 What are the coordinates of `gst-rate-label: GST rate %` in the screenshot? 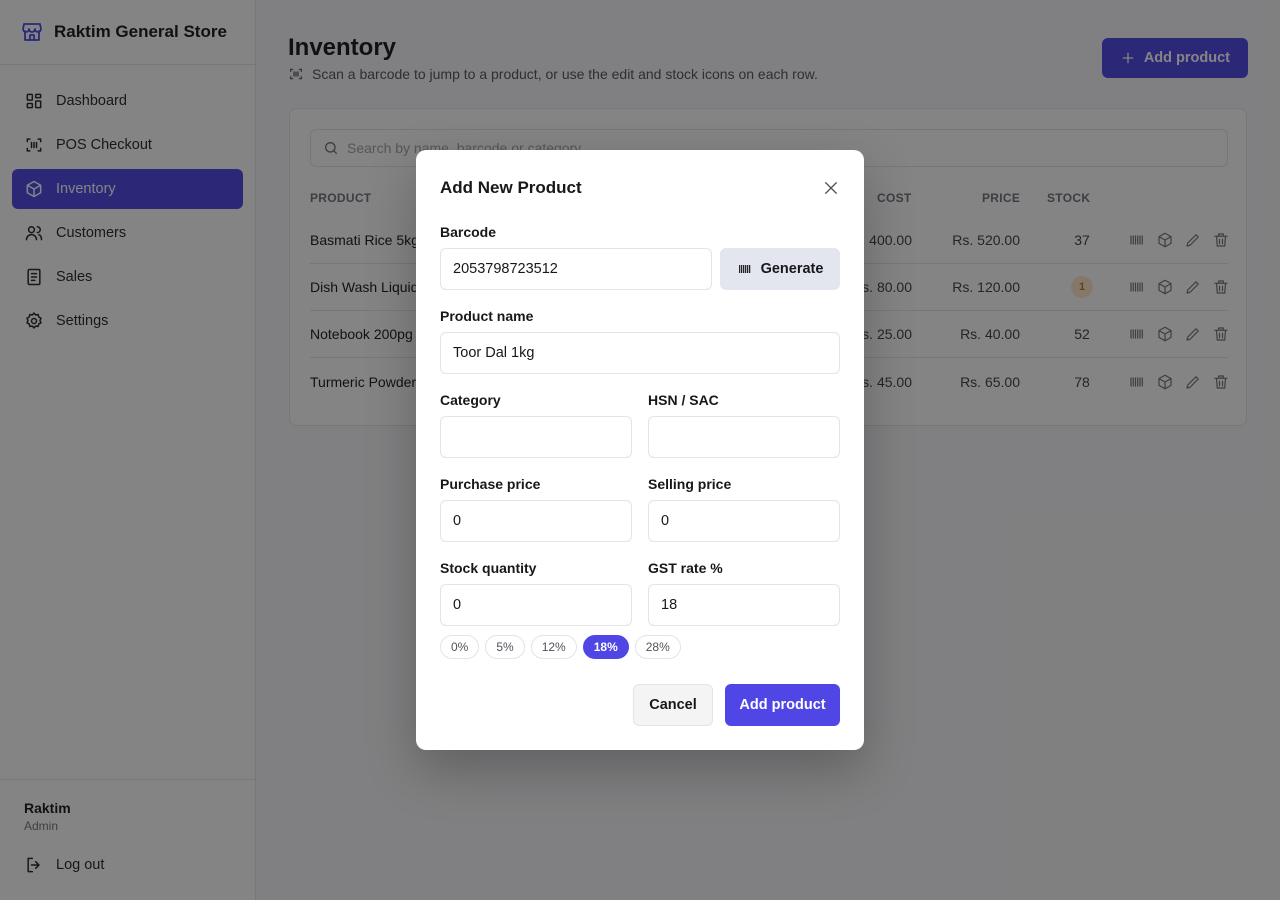 It's located at (685, 568).